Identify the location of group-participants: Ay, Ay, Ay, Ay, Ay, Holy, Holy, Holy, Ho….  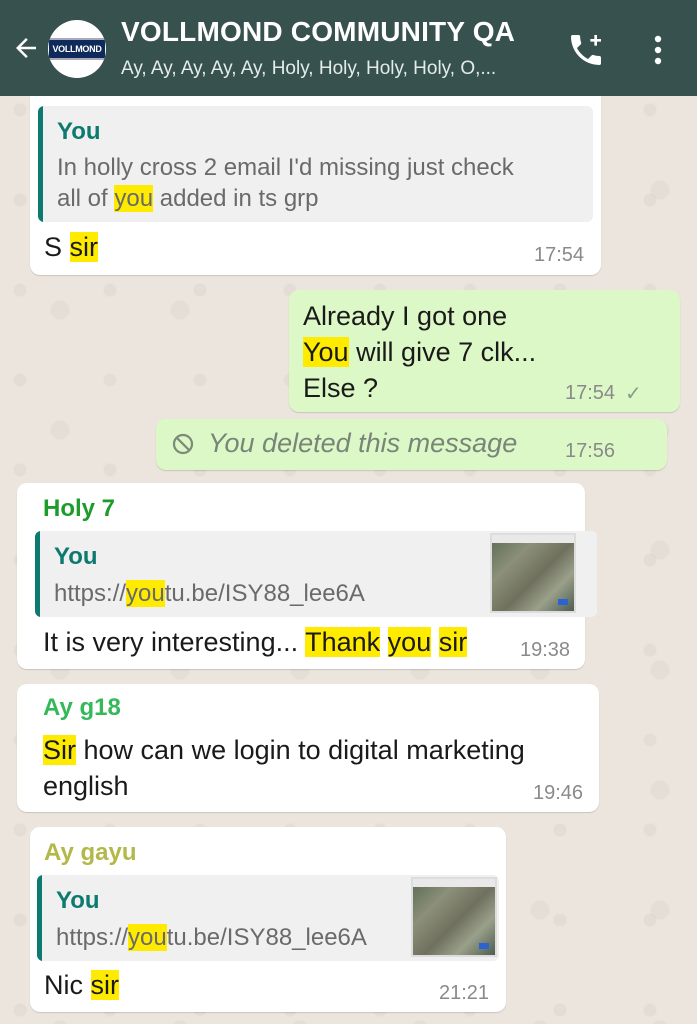
(336, 69).